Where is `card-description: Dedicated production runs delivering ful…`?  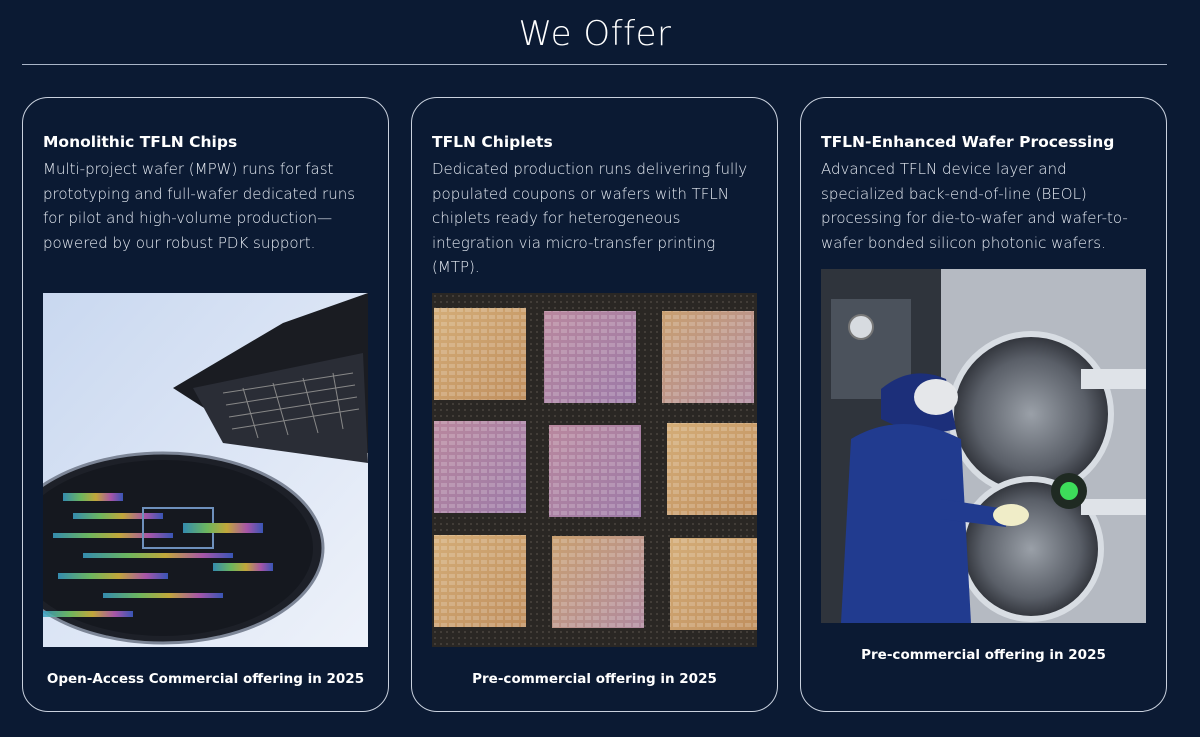
card-description: Dedicated production runs delivering ful… is located at coordinates (590, 218).